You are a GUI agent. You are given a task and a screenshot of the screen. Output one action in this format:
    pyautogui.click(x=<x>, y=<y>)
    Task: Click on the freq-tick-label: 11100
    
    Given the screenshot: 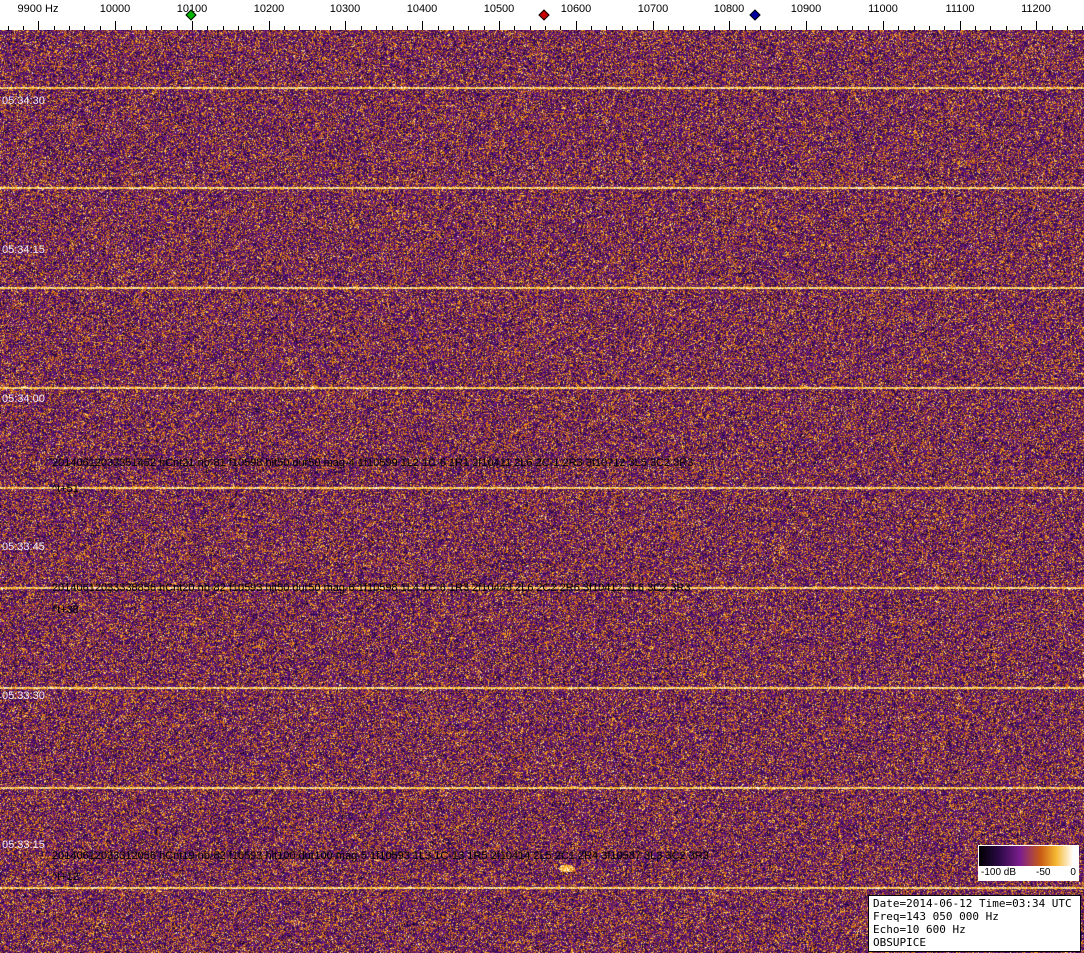 What is the action you would take?
    pyautogui.click(x=960, y=9)
    